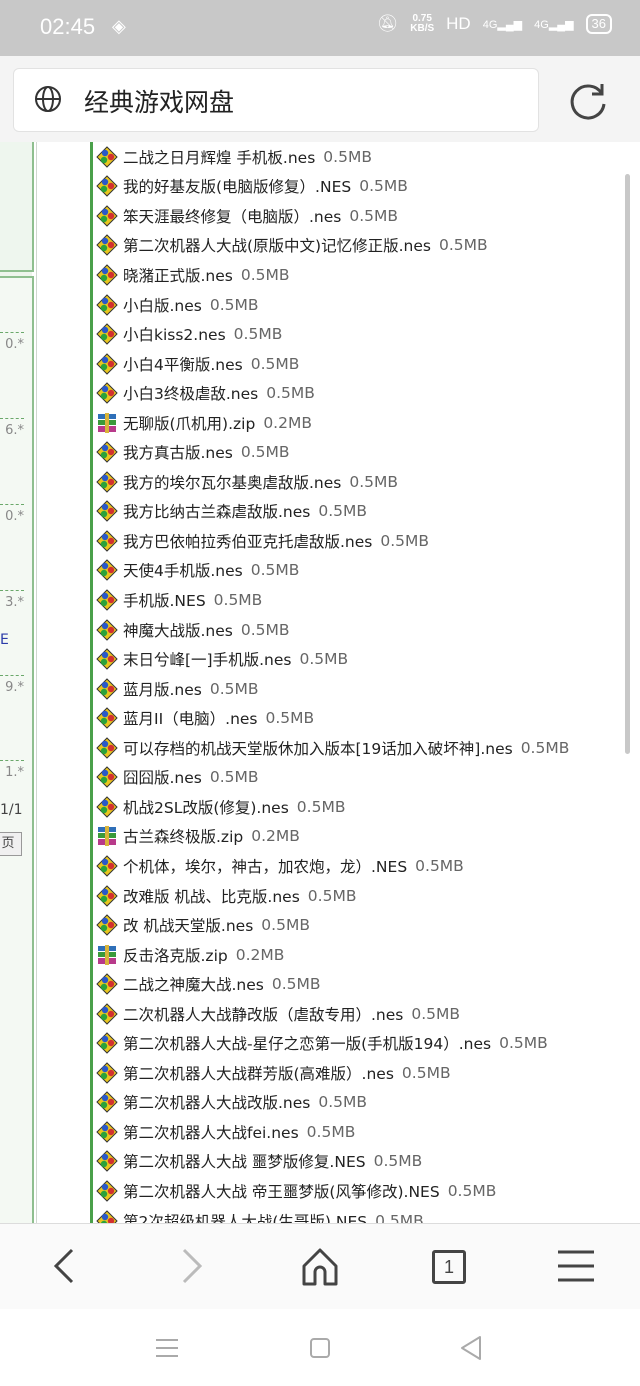 Image resolution: width=640 pixels, height=1386 pixels. What do you see at coordinates (276, 100) in the screenshot?
I see `address-bar: 经典游戏网盘` at bounding box center [276, 100].